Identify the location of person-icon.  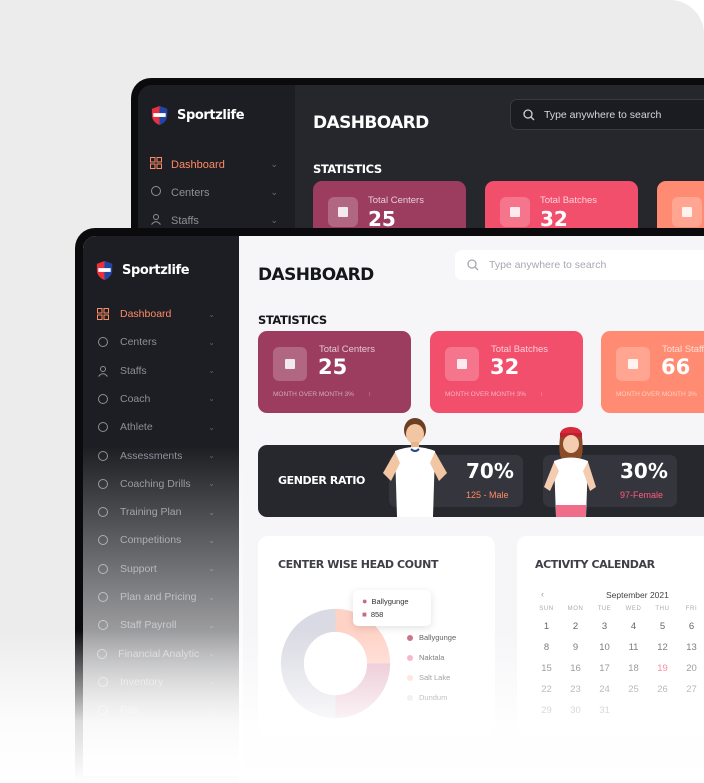
(687, 212).